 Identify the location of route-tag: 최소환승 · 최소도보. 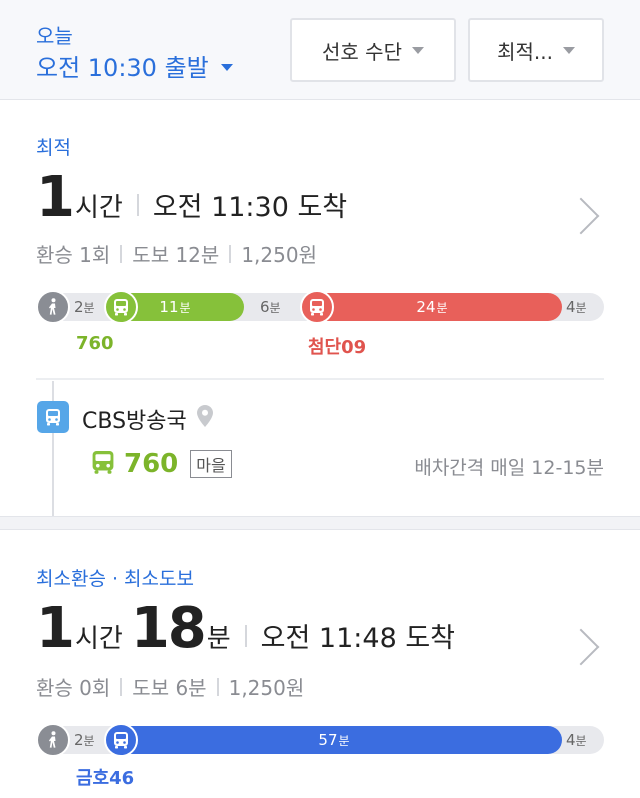
(115, 579).